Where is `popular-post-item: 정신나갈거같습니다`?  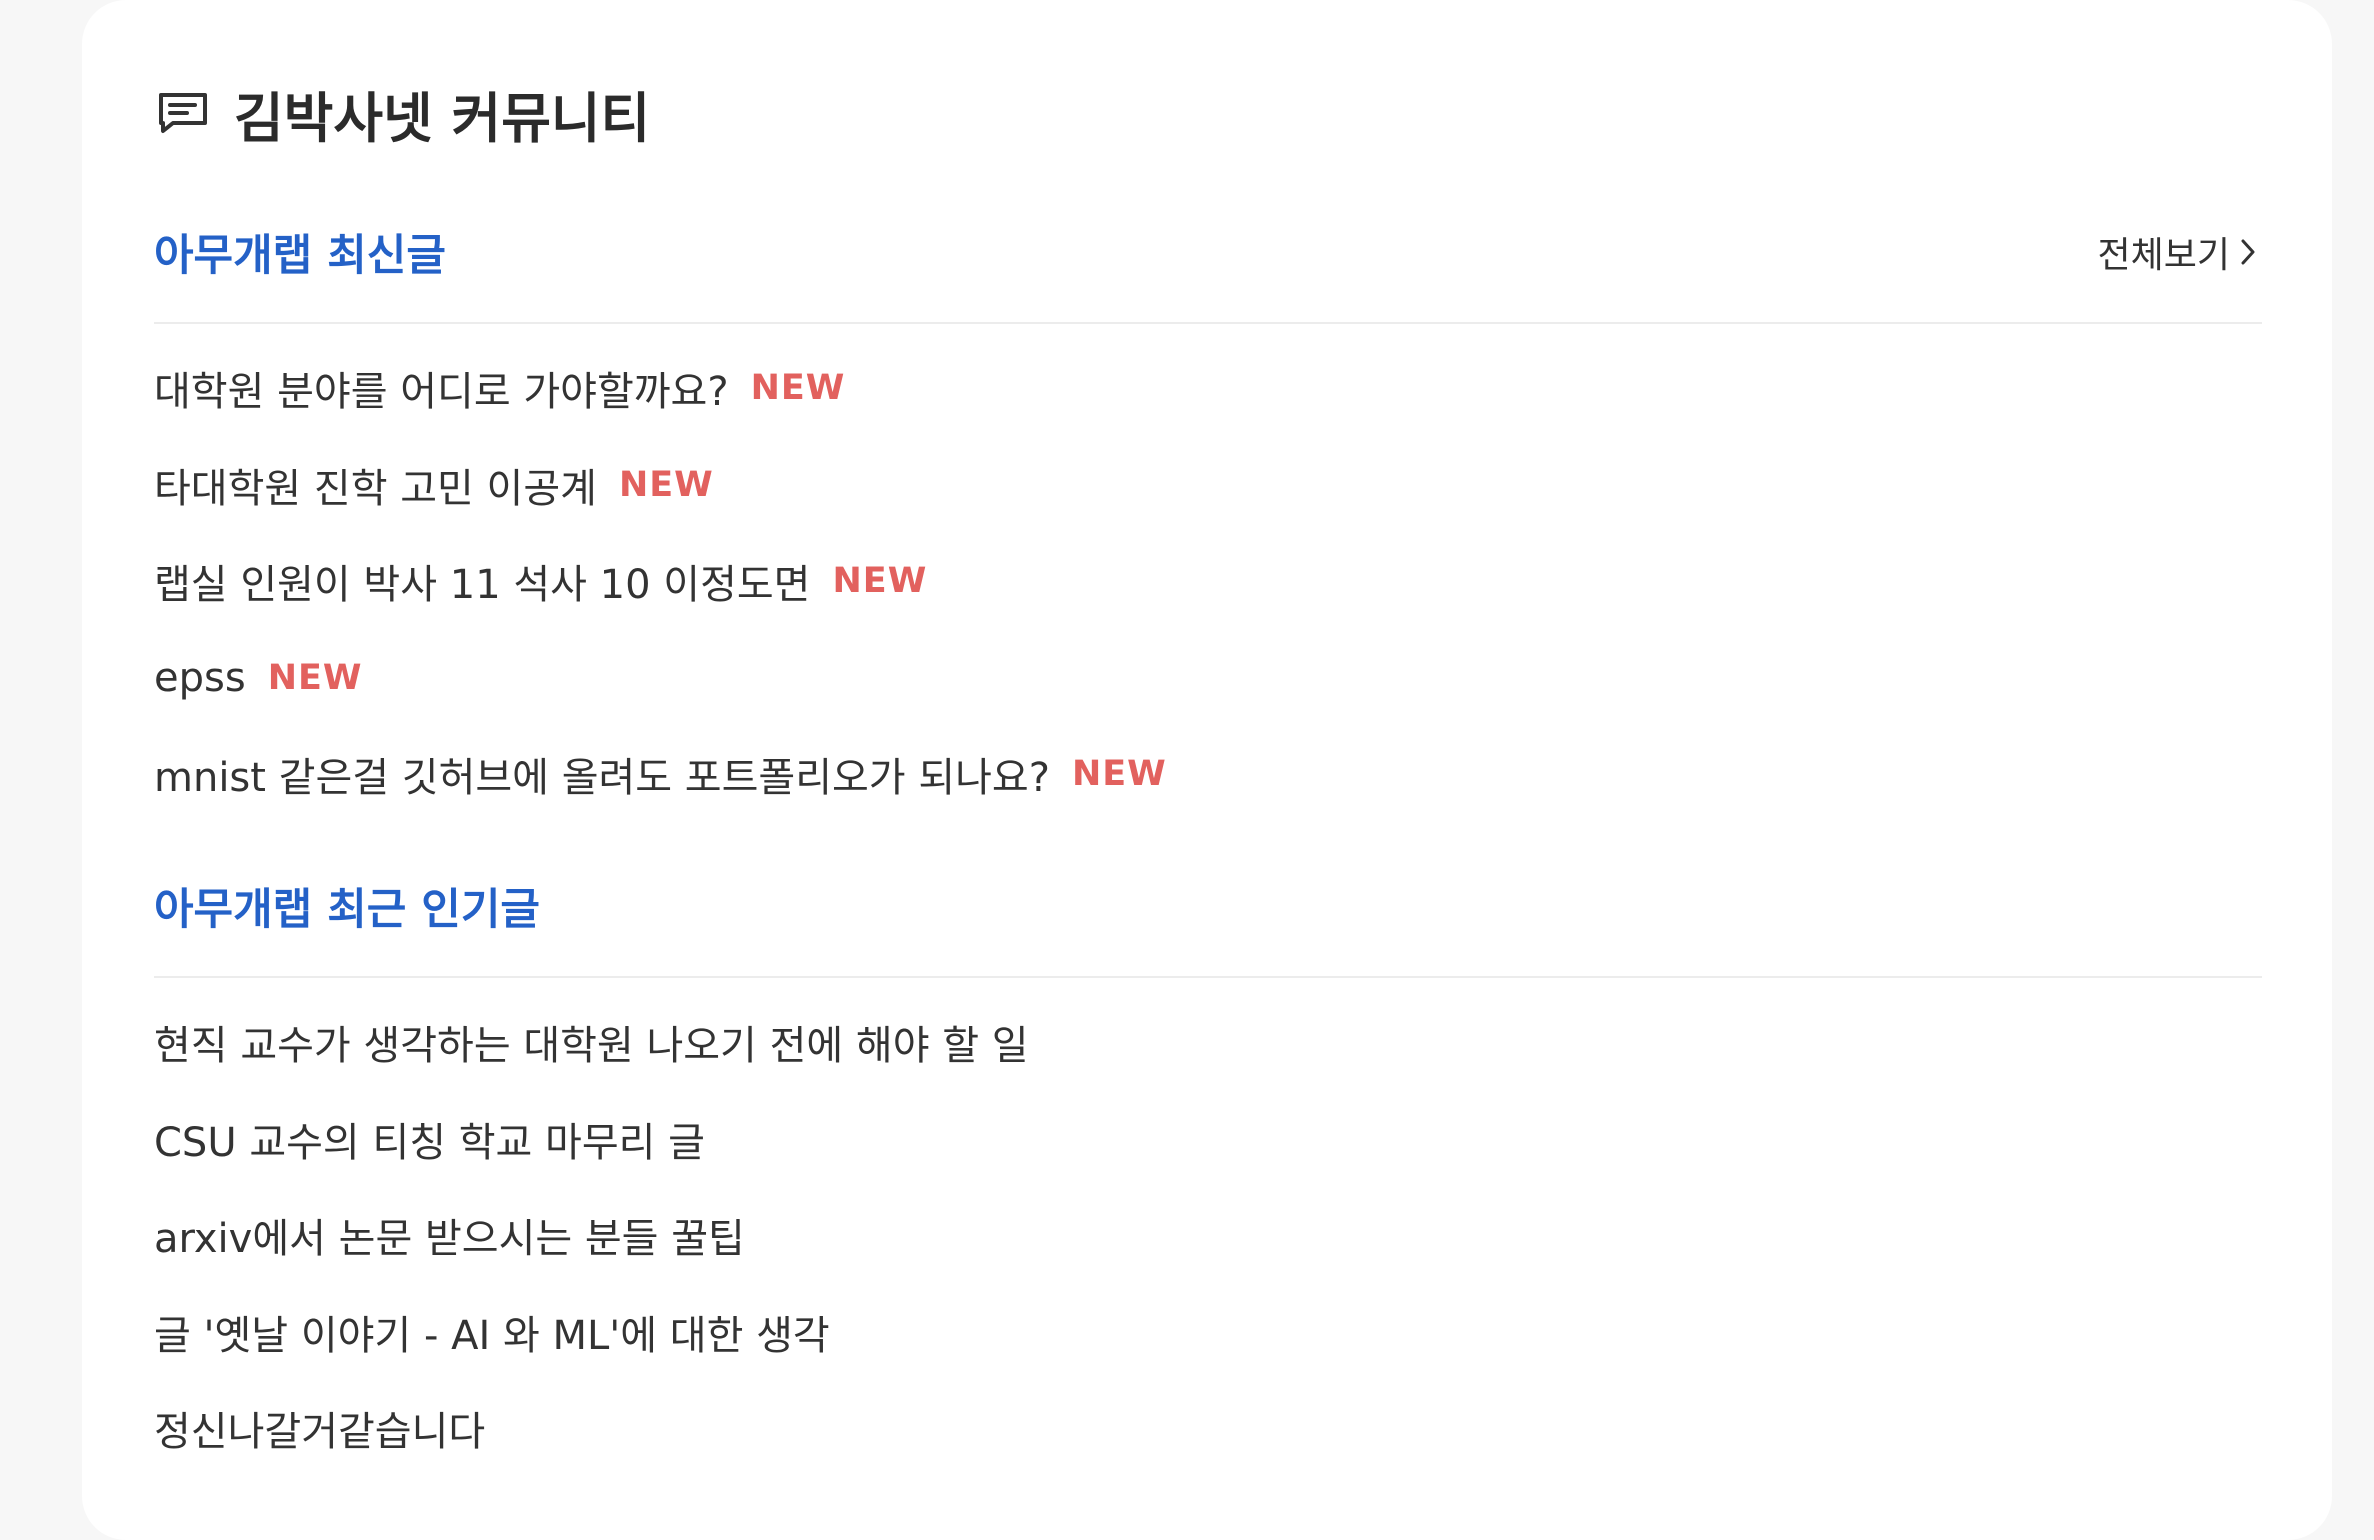
popular-post-item: 정신나갈거같습니다 is located at coordinates (1208, 1428).